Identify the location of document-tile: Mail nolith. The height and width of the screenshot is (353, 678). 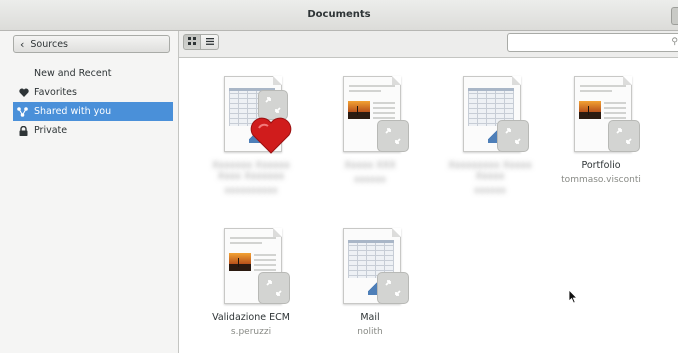
(370, 281).